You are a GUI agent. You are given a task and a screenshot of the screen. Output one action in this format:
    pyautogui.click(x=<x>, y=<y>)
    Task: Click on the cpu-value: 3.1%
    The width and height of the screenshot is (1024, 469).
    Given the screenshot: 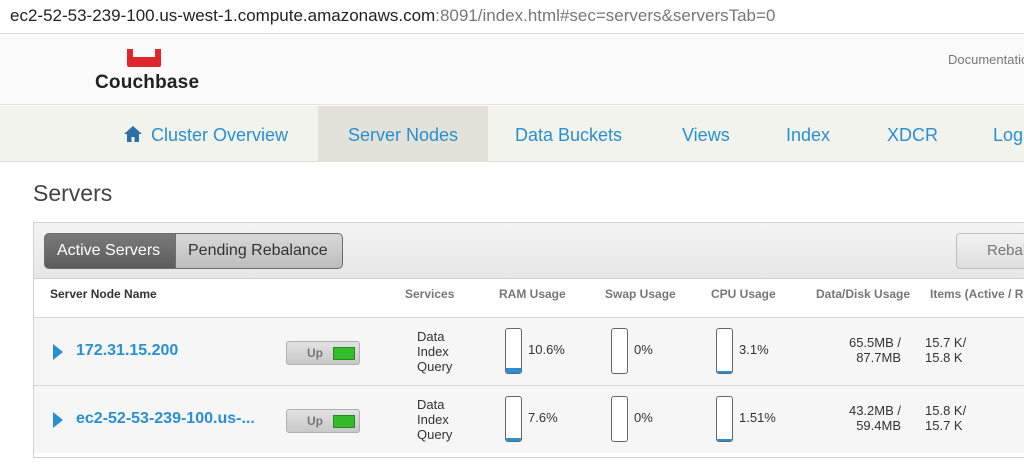 What is the action you would take?
    pyautogui.click(x=754, y=349)
    